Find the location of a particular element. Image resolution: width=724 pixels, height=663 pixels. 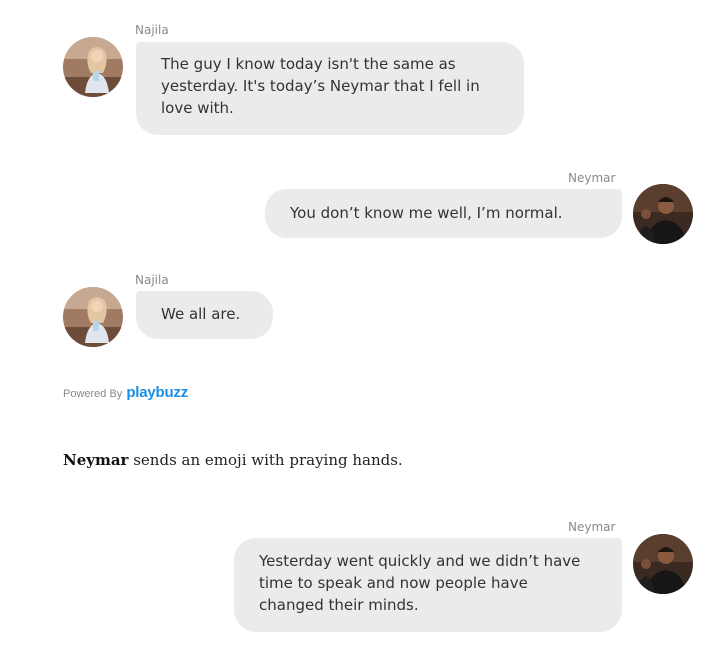

powered-by-playbuzz-link: Powered By playbuzz is located at coordinates (125, 392).